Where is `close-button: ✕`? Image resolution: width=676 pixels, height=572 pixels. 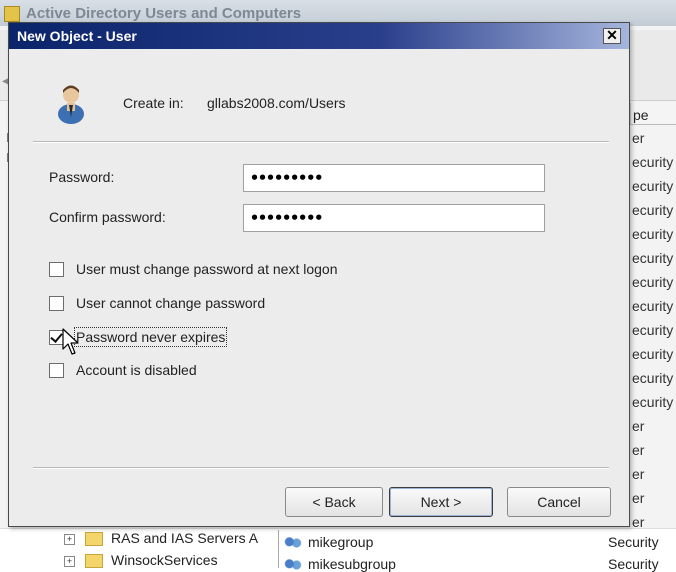 close-button: ✕ is located at coordinates (612, 36).